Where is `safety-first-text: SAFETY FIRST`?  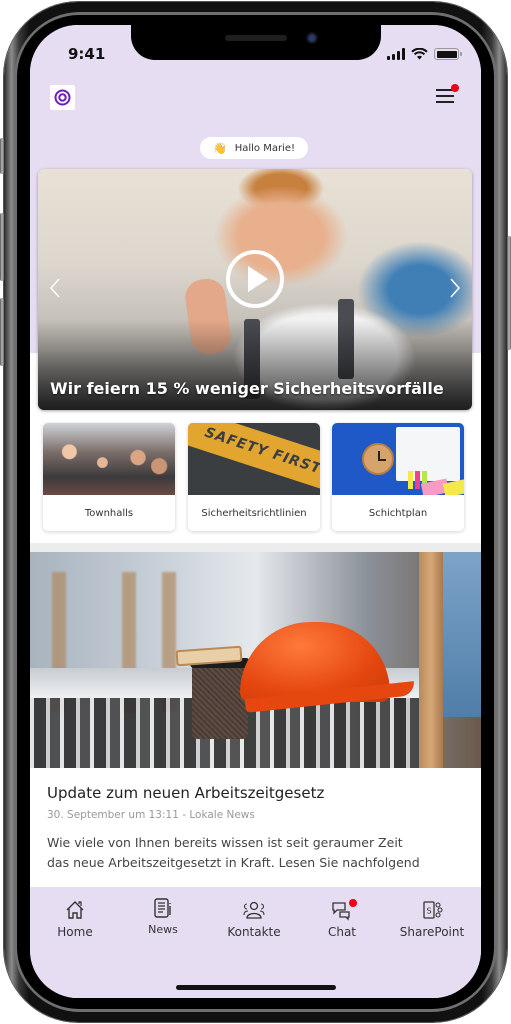
safety-first-text: SAFETY FIRST is located at coordinates (254, 459).